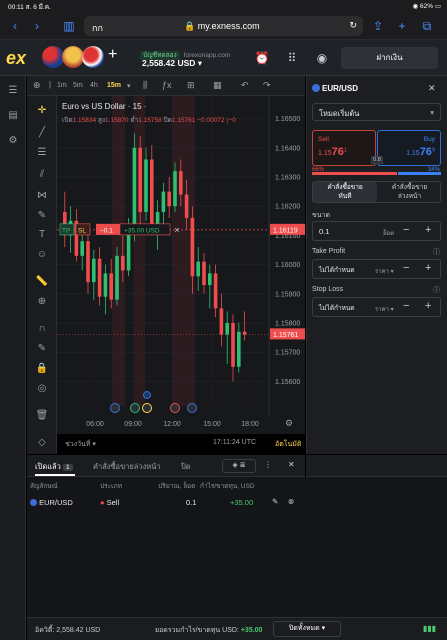  I want to click on crosshair-icon: ✛, so click(42, 111).